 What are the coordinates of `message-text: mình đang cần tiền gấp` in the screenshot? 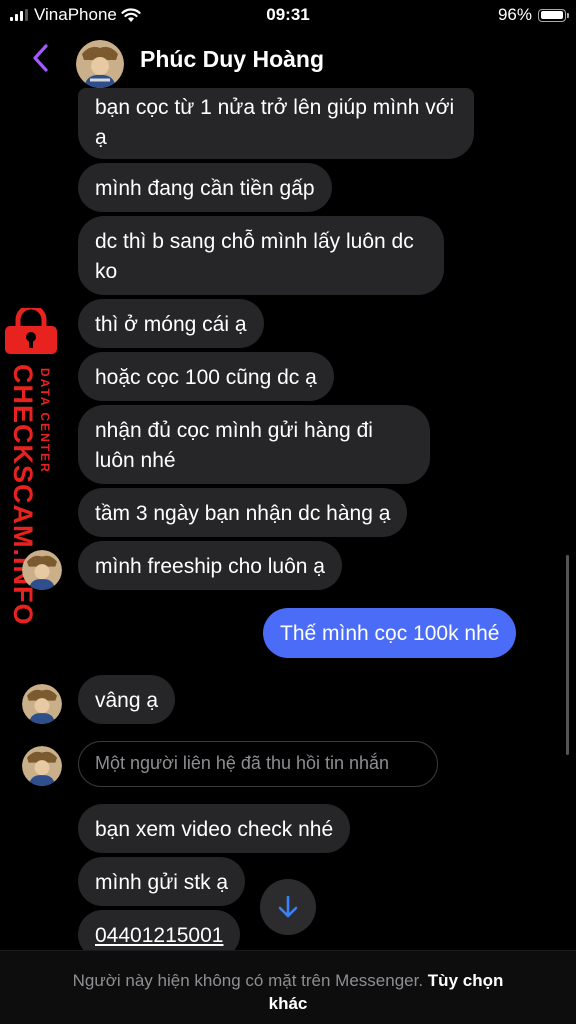 It's located at (205, 188).